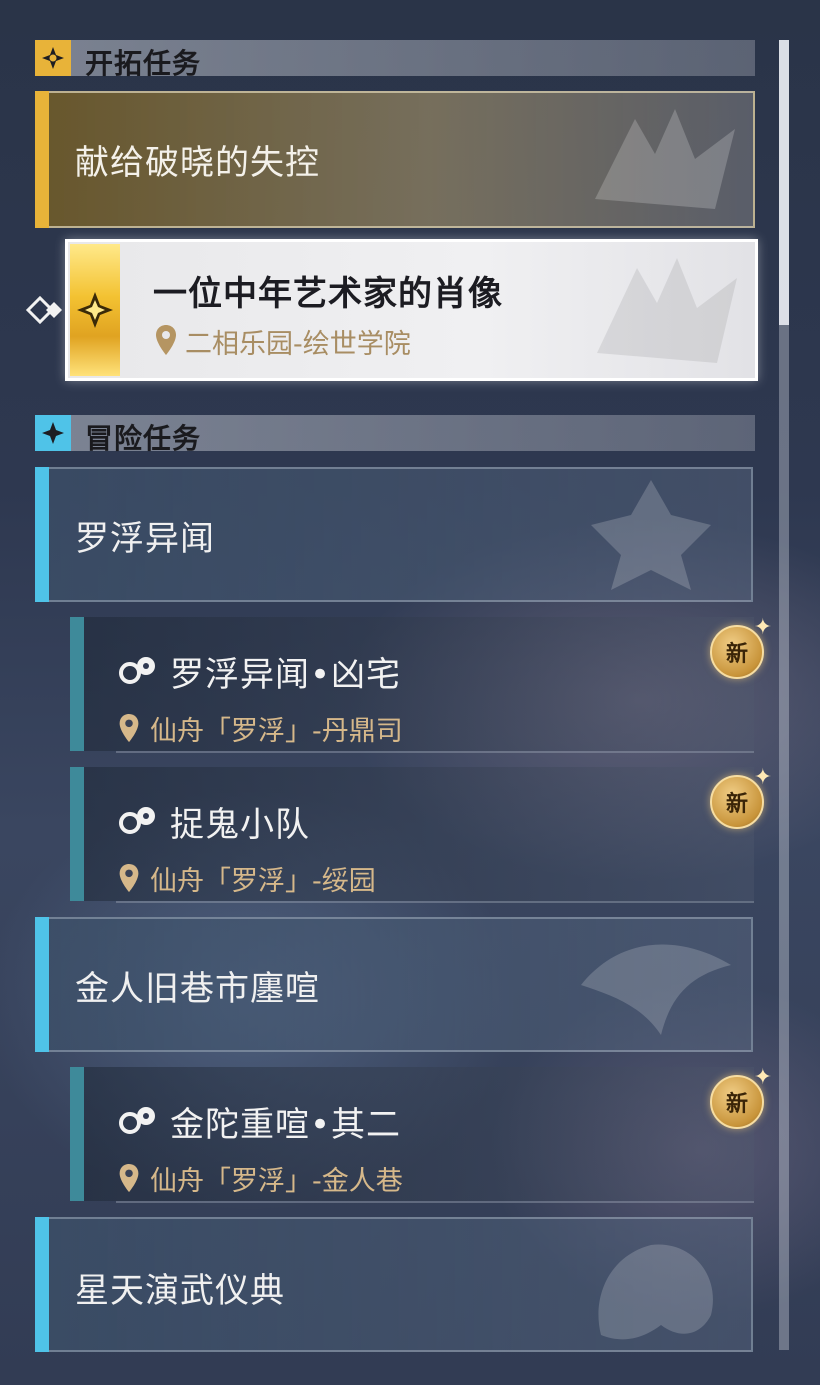 Image resolution: width=820 pixels, height=1385 pixels. Describe the element at coordinates (421, 684) in the screenshot. I see `quest-item: 罗浮异闻•凶宅 仙舟「罗浮」-丹鼎司 新 ✦` at that location.